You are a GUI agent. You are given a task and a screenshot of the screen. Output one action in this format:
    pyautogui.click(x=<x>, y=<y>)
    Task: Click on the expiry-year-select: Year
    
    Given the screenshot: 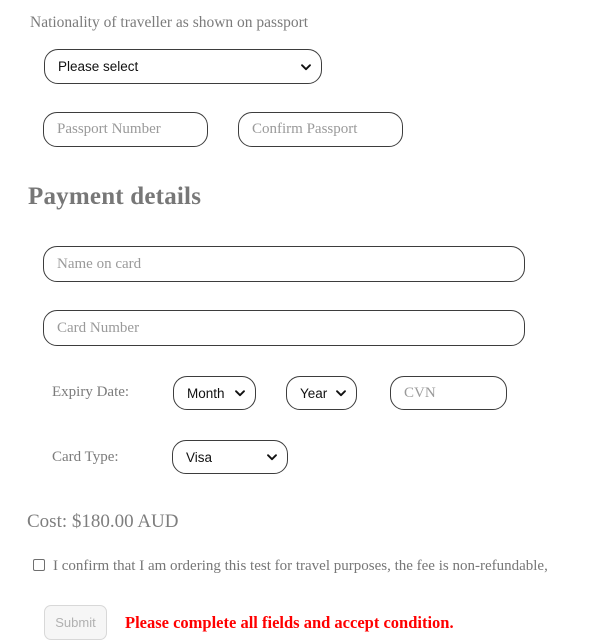 What is the action you would take?
    pyautogui.click(x=321, y=393)
    